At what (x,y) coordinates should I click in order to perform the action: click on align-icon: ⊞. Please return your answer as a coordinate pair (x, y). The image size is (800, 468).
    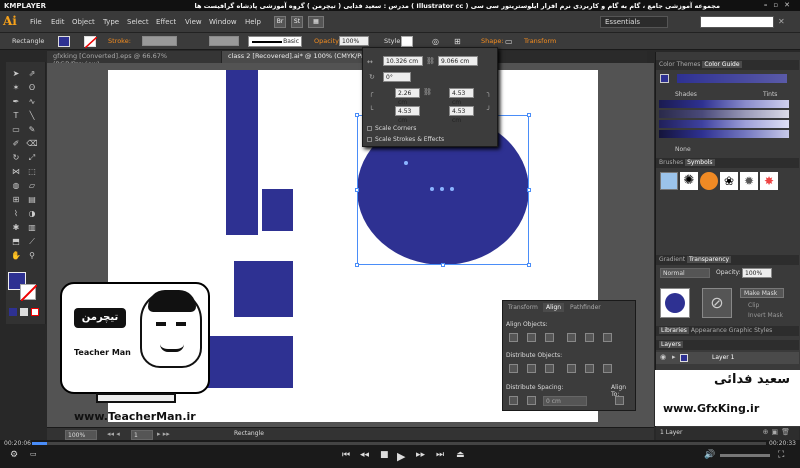
    Looking at the image, I should click on (457, 41).